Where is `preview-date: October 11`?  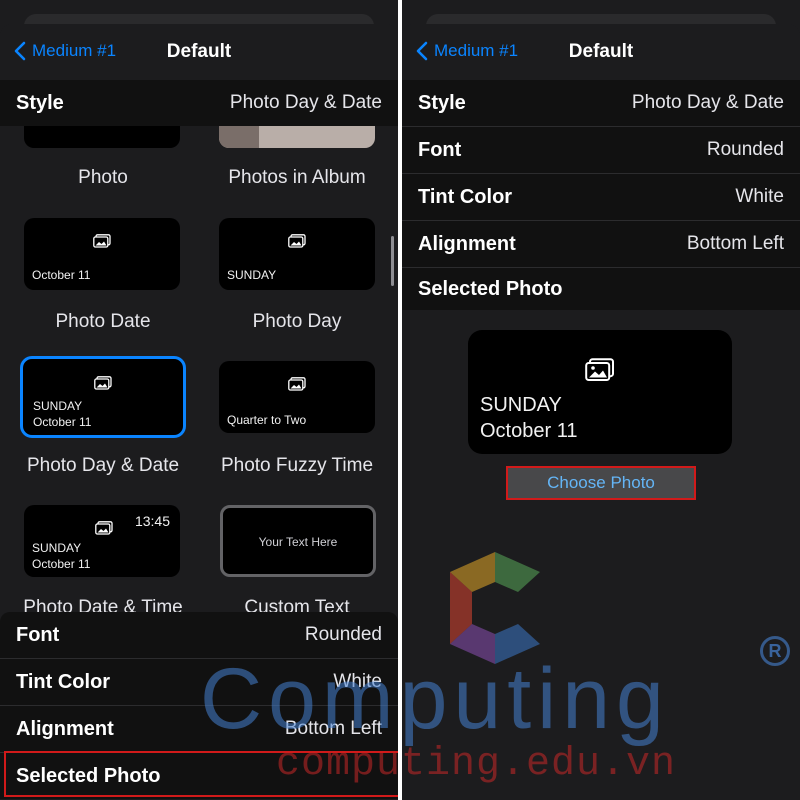 preview-date: October 11 is located at coordinates (529, 431).